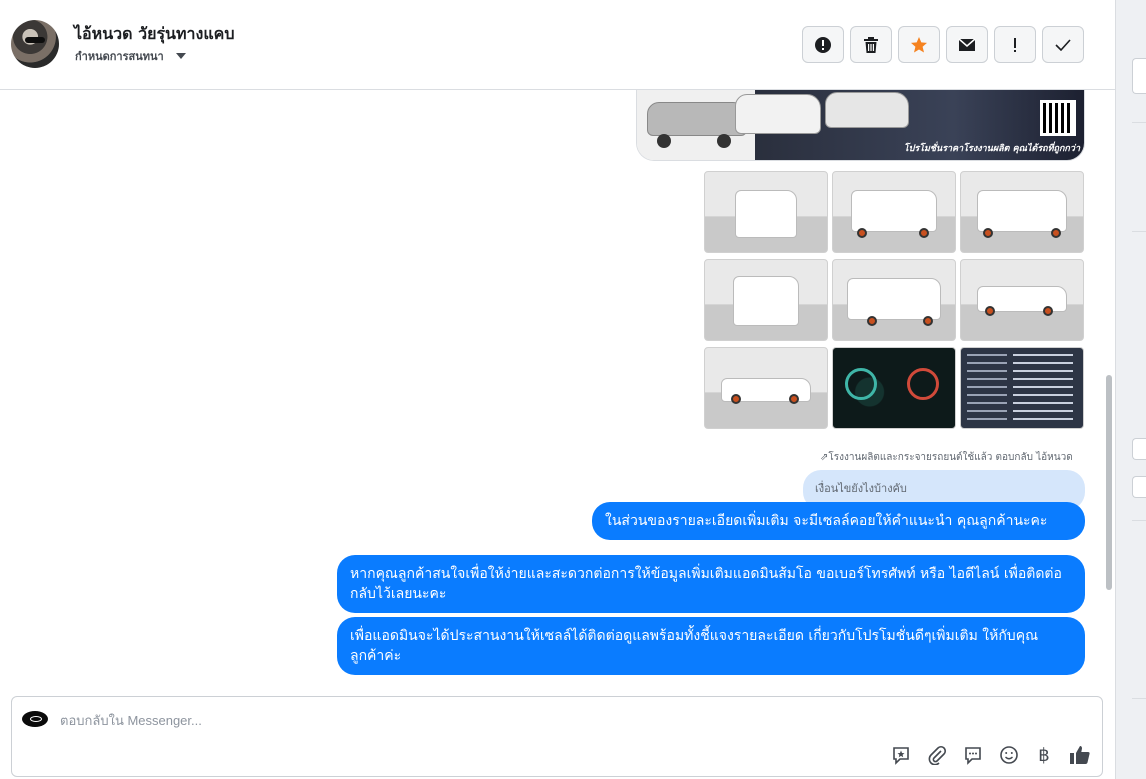 Image resolution: width=1146 pixels, height=779 pixels. I want to click on conversation-header: ไอ้หนวด วัยรุ่นทางแคบ กำหนดการสนทนา, so click(557, 45).